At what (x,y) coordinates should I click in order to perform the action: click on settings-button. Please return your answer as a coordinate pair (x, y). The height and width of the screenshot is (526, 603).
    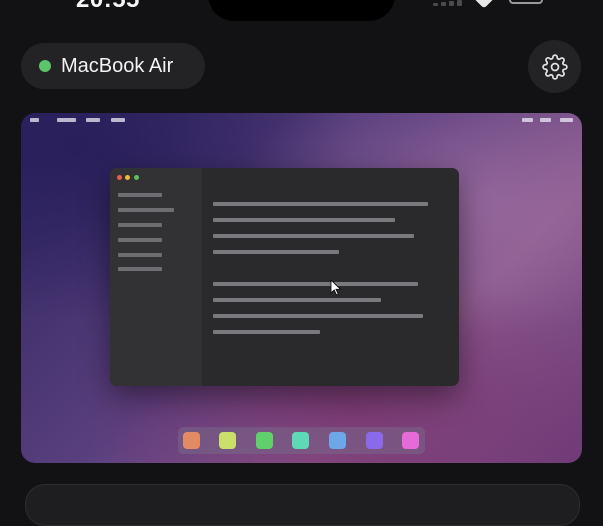
    Looking at the image, I should click on (554, 66).